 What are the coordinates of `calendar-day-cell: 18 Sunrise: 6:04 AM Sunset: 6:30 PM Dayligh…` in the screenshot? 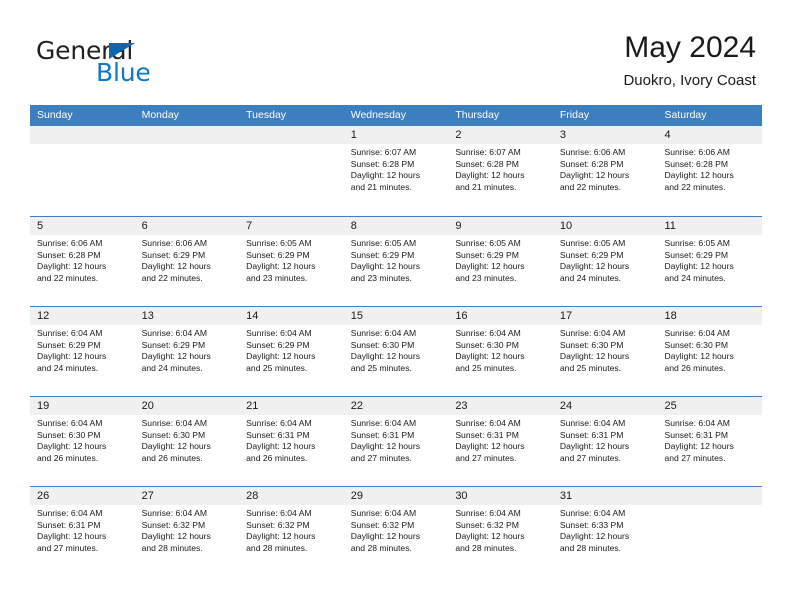 It's located at (710, 351).